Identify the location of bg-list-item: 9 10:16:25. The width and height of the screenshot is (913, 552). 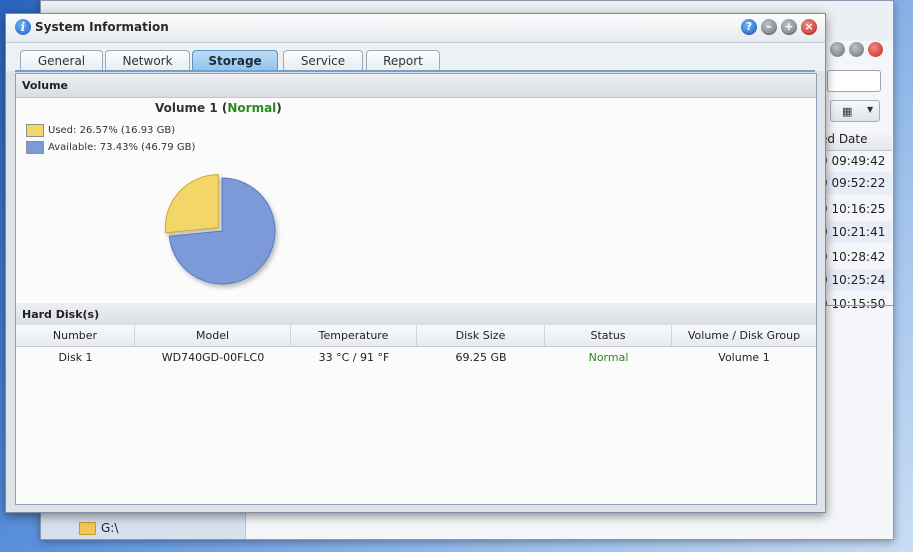
(856, 209).